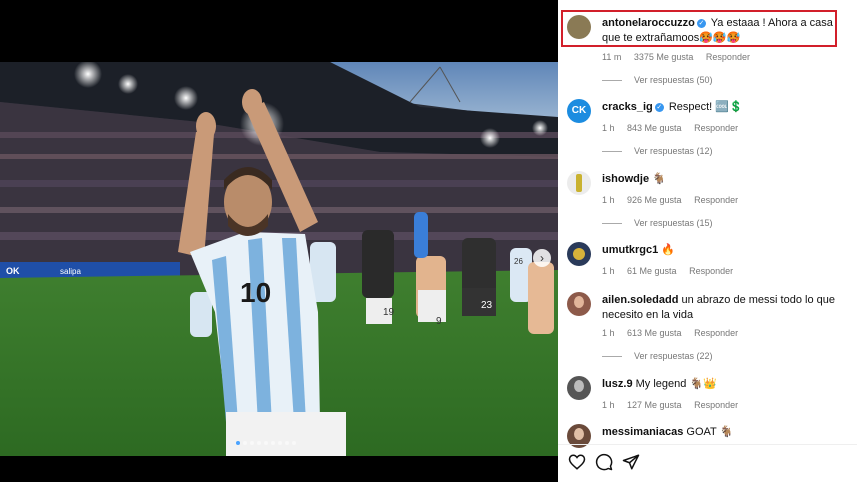 This screenshot has height=482, width=857. I want to click on comment-likes: 613 Me gusta, so click(654, 333).